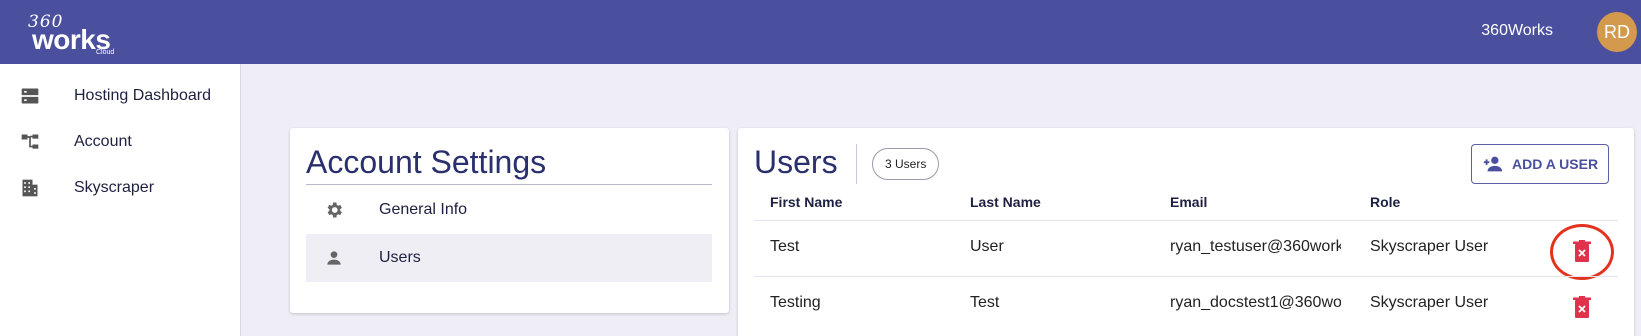  I want to click on sidebar-item-label: Account, so click(103, 141).